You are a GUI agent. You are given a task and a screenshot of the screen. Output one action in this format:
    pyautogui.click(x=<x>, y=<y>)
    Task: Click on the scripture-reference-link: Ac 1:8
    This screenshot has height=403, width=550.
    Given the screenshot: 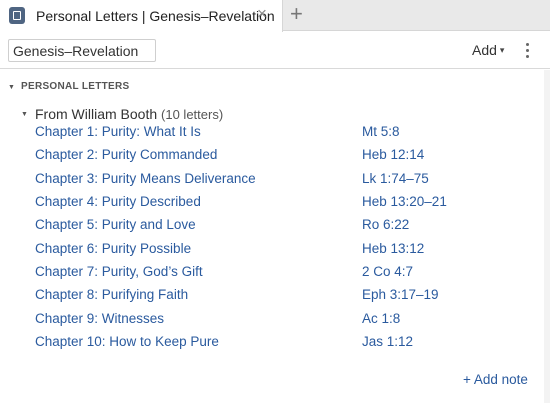 What is the action you would take?
    pyautogui.click(x=381, y=318)
    